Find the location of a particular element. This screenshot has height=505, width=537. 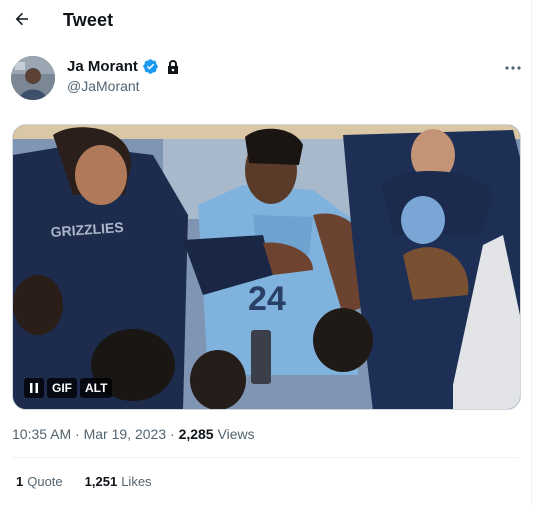

avatar-image is located at coordinates (33, 78).